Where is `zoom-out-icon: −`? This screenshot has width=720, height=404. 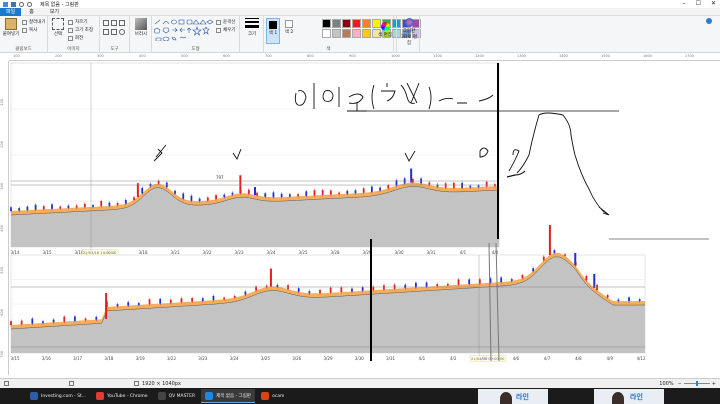
zoom-out-icon: − is located at coordinates (680, 384).